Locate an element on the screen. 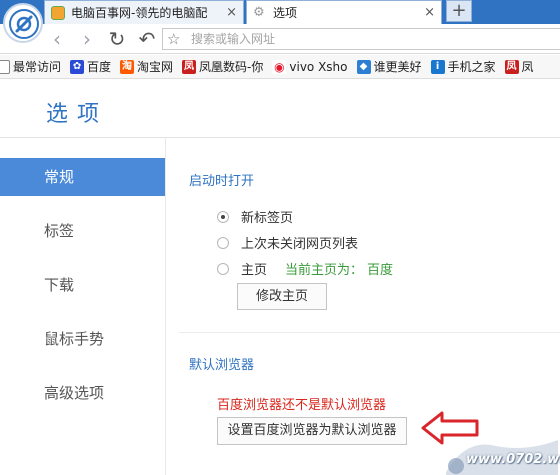 Image resolution: width=560 pixels, height=475 pixels. page-title: 选项 is located at coordinates (77, 114).